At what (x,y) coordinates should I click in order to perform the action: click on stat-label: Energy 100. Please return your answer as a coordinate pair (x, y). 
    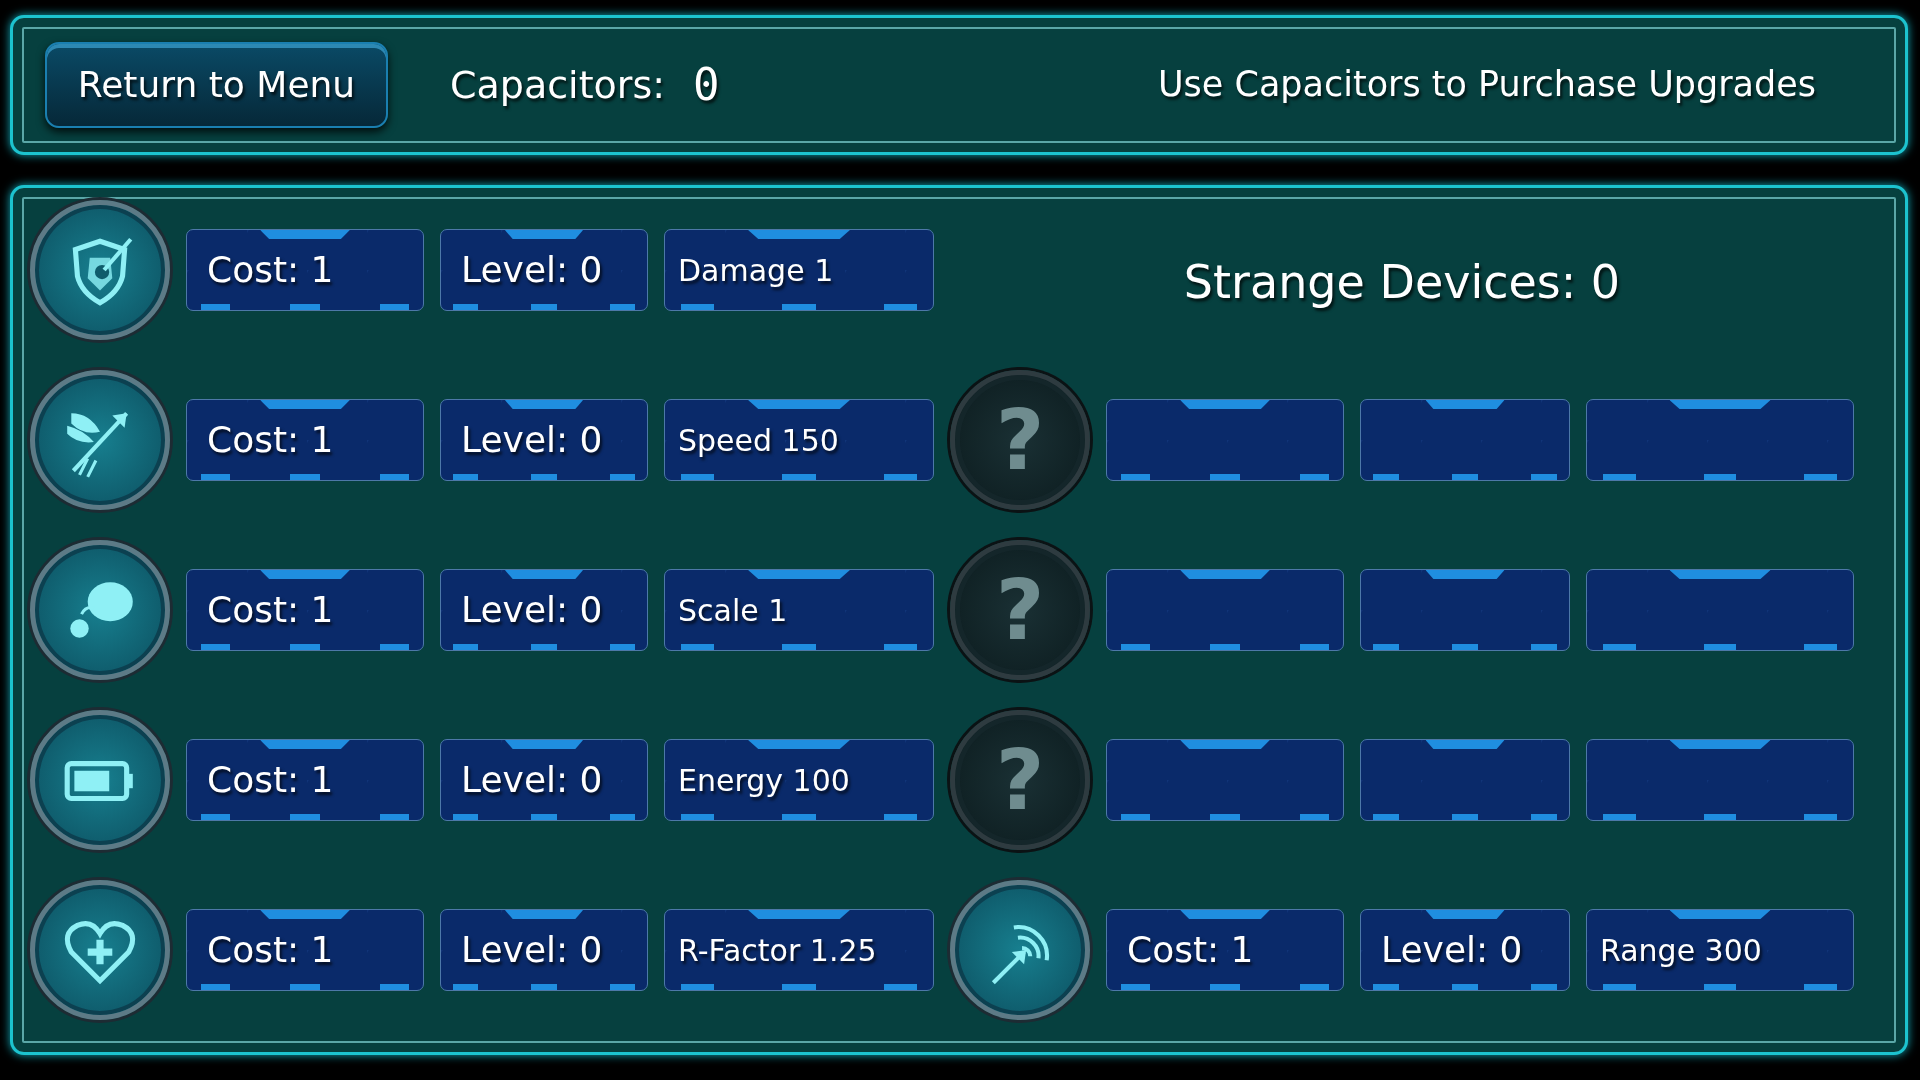
    Looking at the image, I should click on (799, 780).